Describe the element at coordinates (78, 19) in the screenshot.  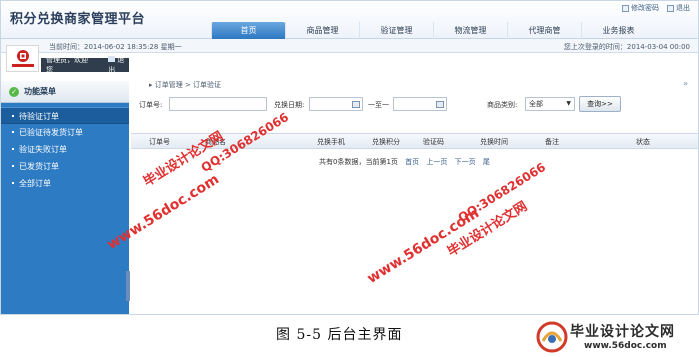
I see `app-title: 积分兑换商家管理平台` at that location.